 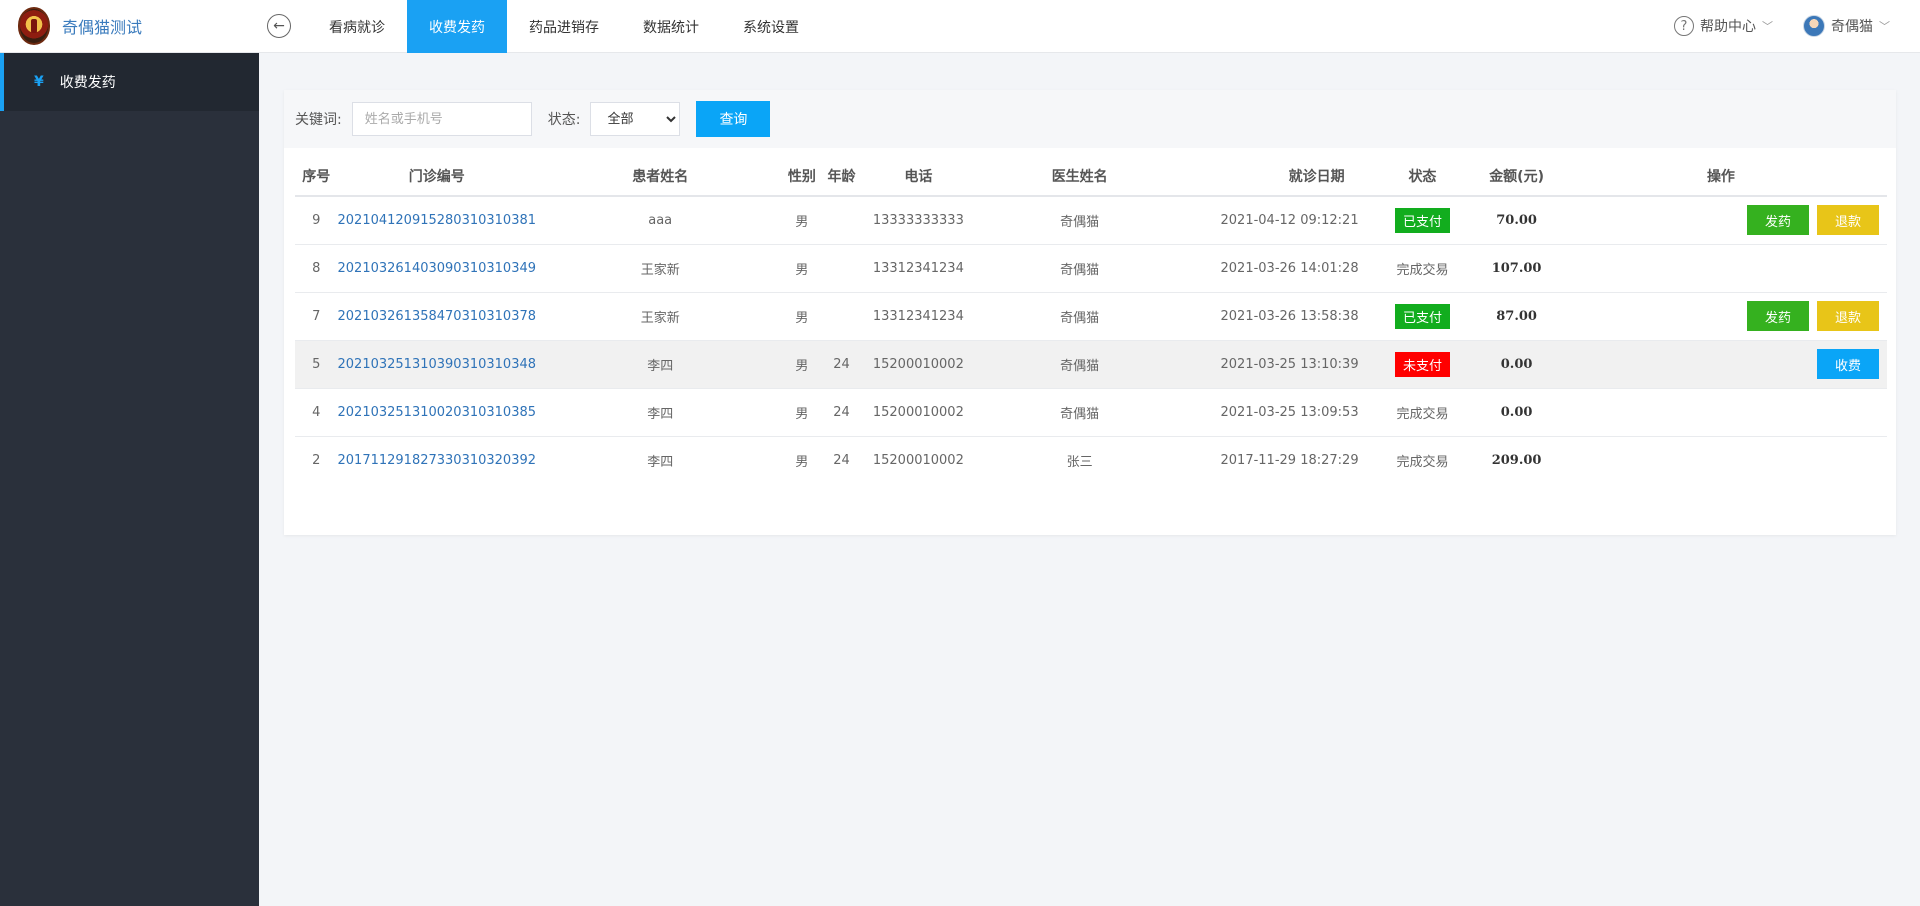 I want to click on visit-date: 2021-03-25 13:09:53, so click(x=1276, y=412).